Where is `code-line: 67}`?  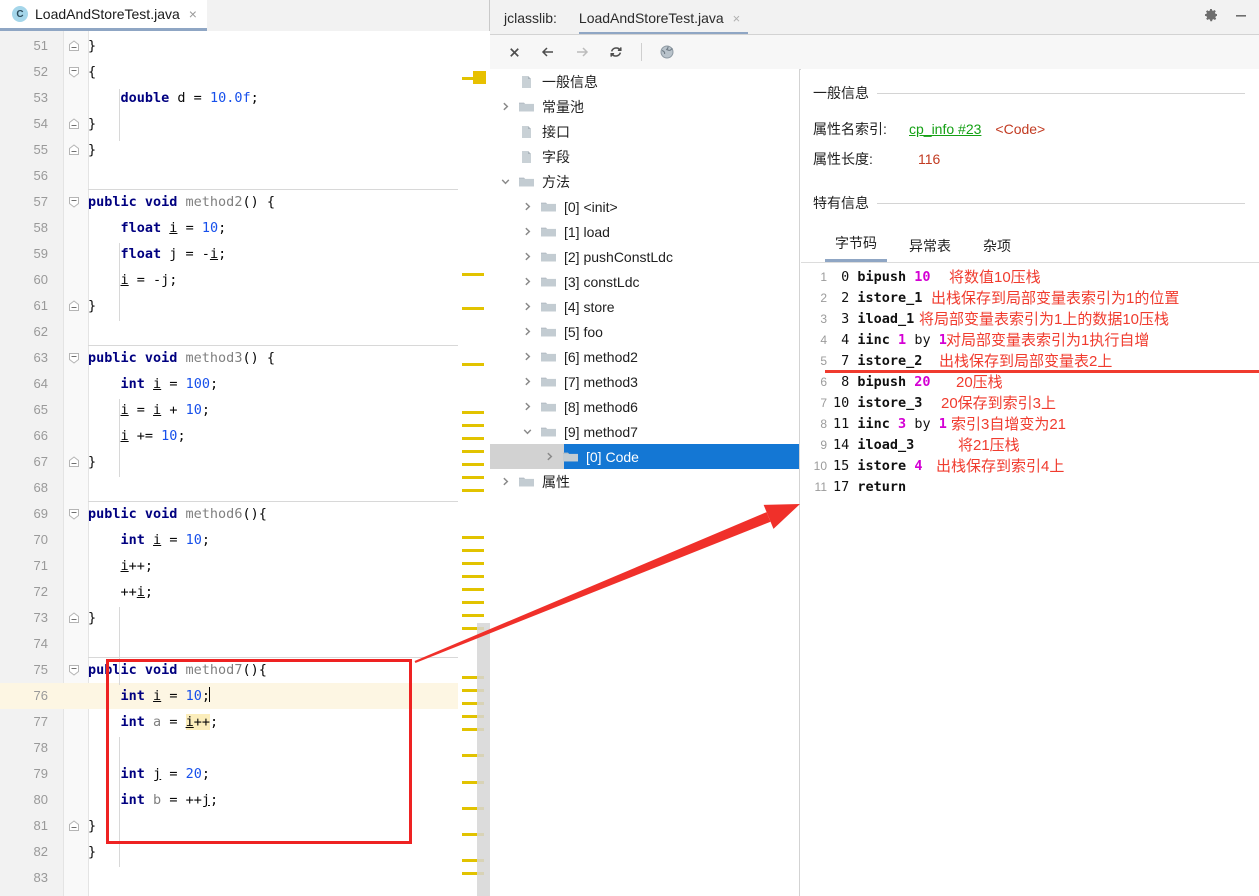
code-line: 67} is located at coordinates (245, 462).